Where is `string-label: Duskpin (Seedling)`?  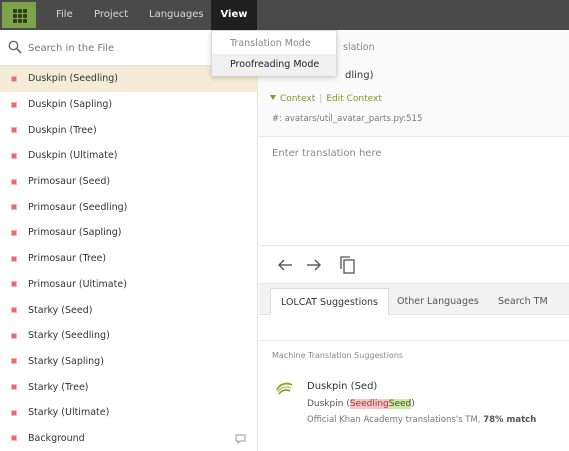 string-label: Duskpin (Seedling) is located at coordinates (73, 79).